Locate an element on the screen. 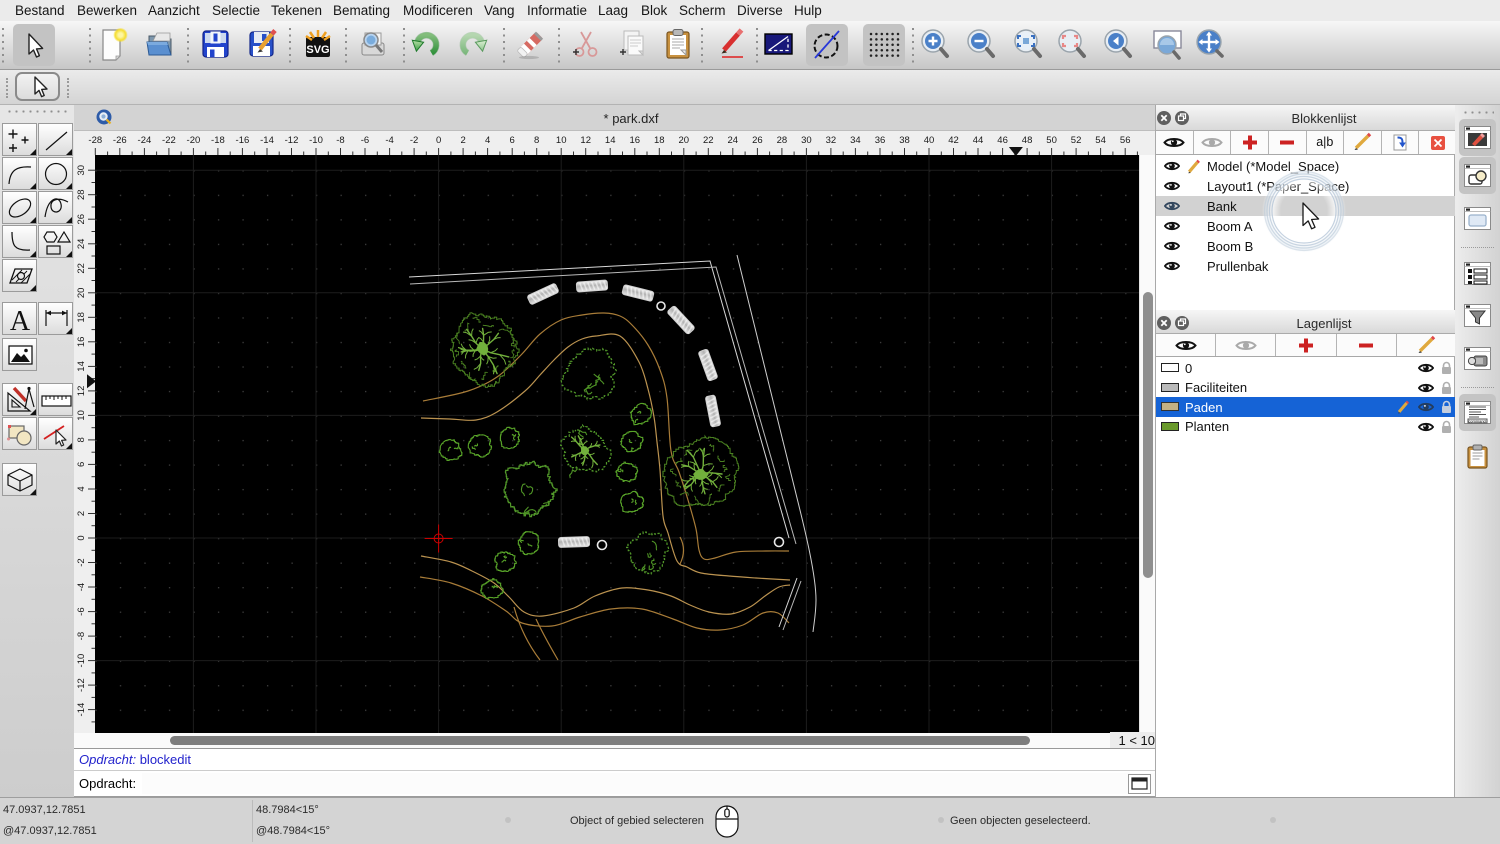  svg-text: 34 is located at coordinates (855, 140).